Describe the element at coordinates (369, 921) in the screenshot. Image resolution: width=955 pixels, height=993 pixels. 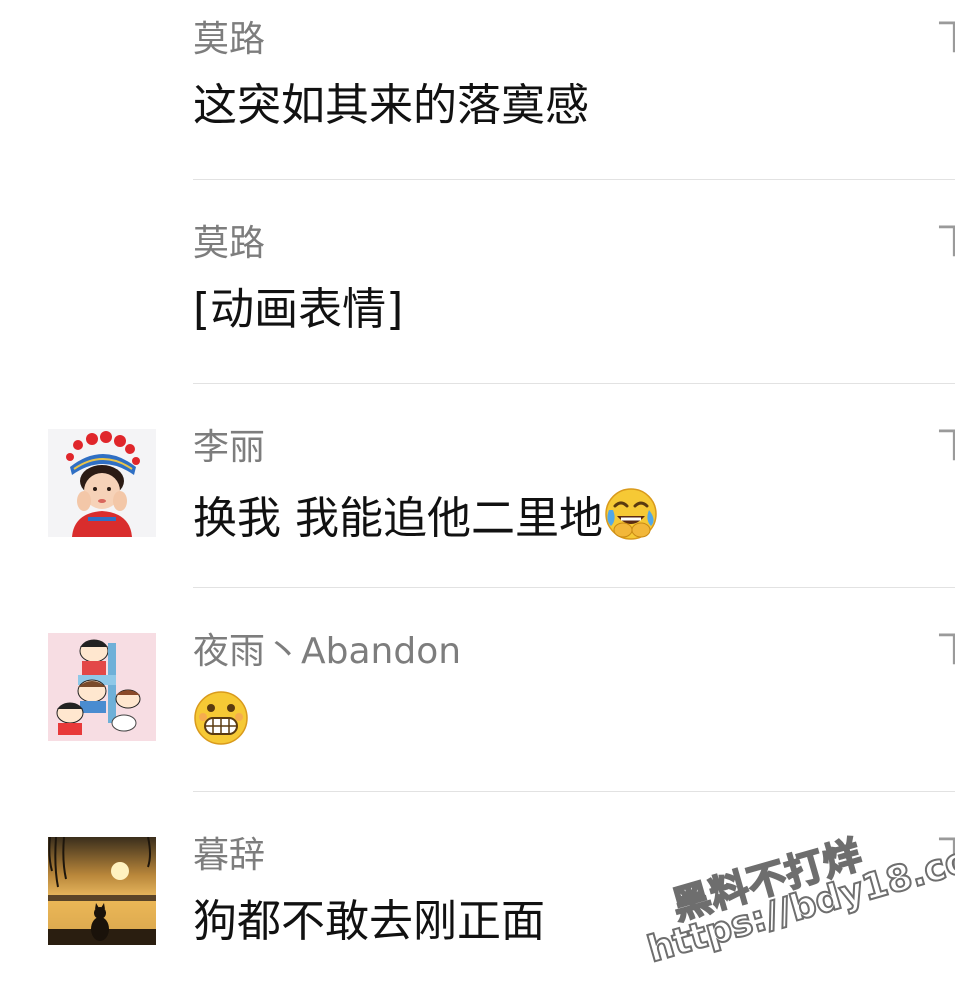
I see `message-text: 狗都不敢去刚正面` at that location.